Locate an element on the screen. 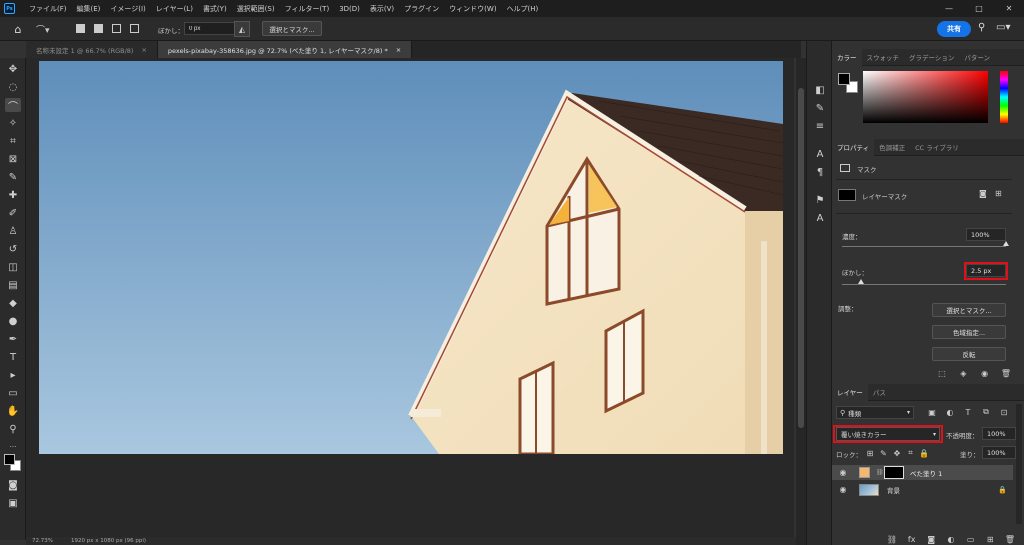  menu-select: 選択範囲(S) is located at coordinates (256, 9).